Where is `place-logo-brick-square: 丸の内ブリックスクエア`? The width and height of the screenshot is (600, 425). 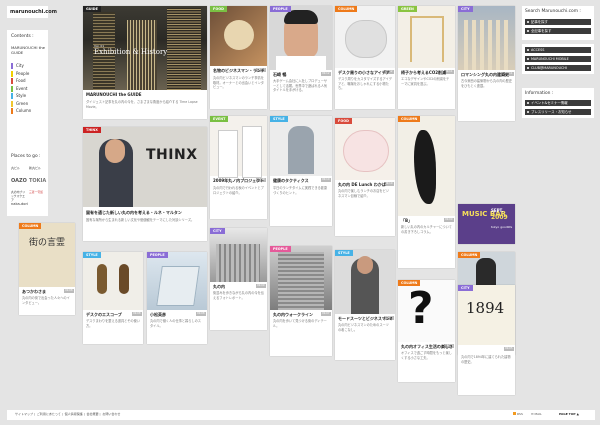 place-logo-brick-square: 丸の内ブリックスクエア is located at coordinates (19, 196).